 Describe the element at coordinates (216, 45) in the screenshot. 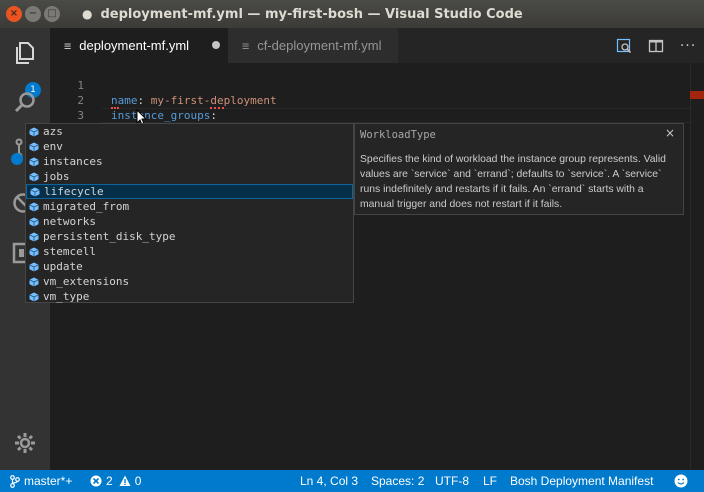

I see `dirty-indicator-icon` at that location.